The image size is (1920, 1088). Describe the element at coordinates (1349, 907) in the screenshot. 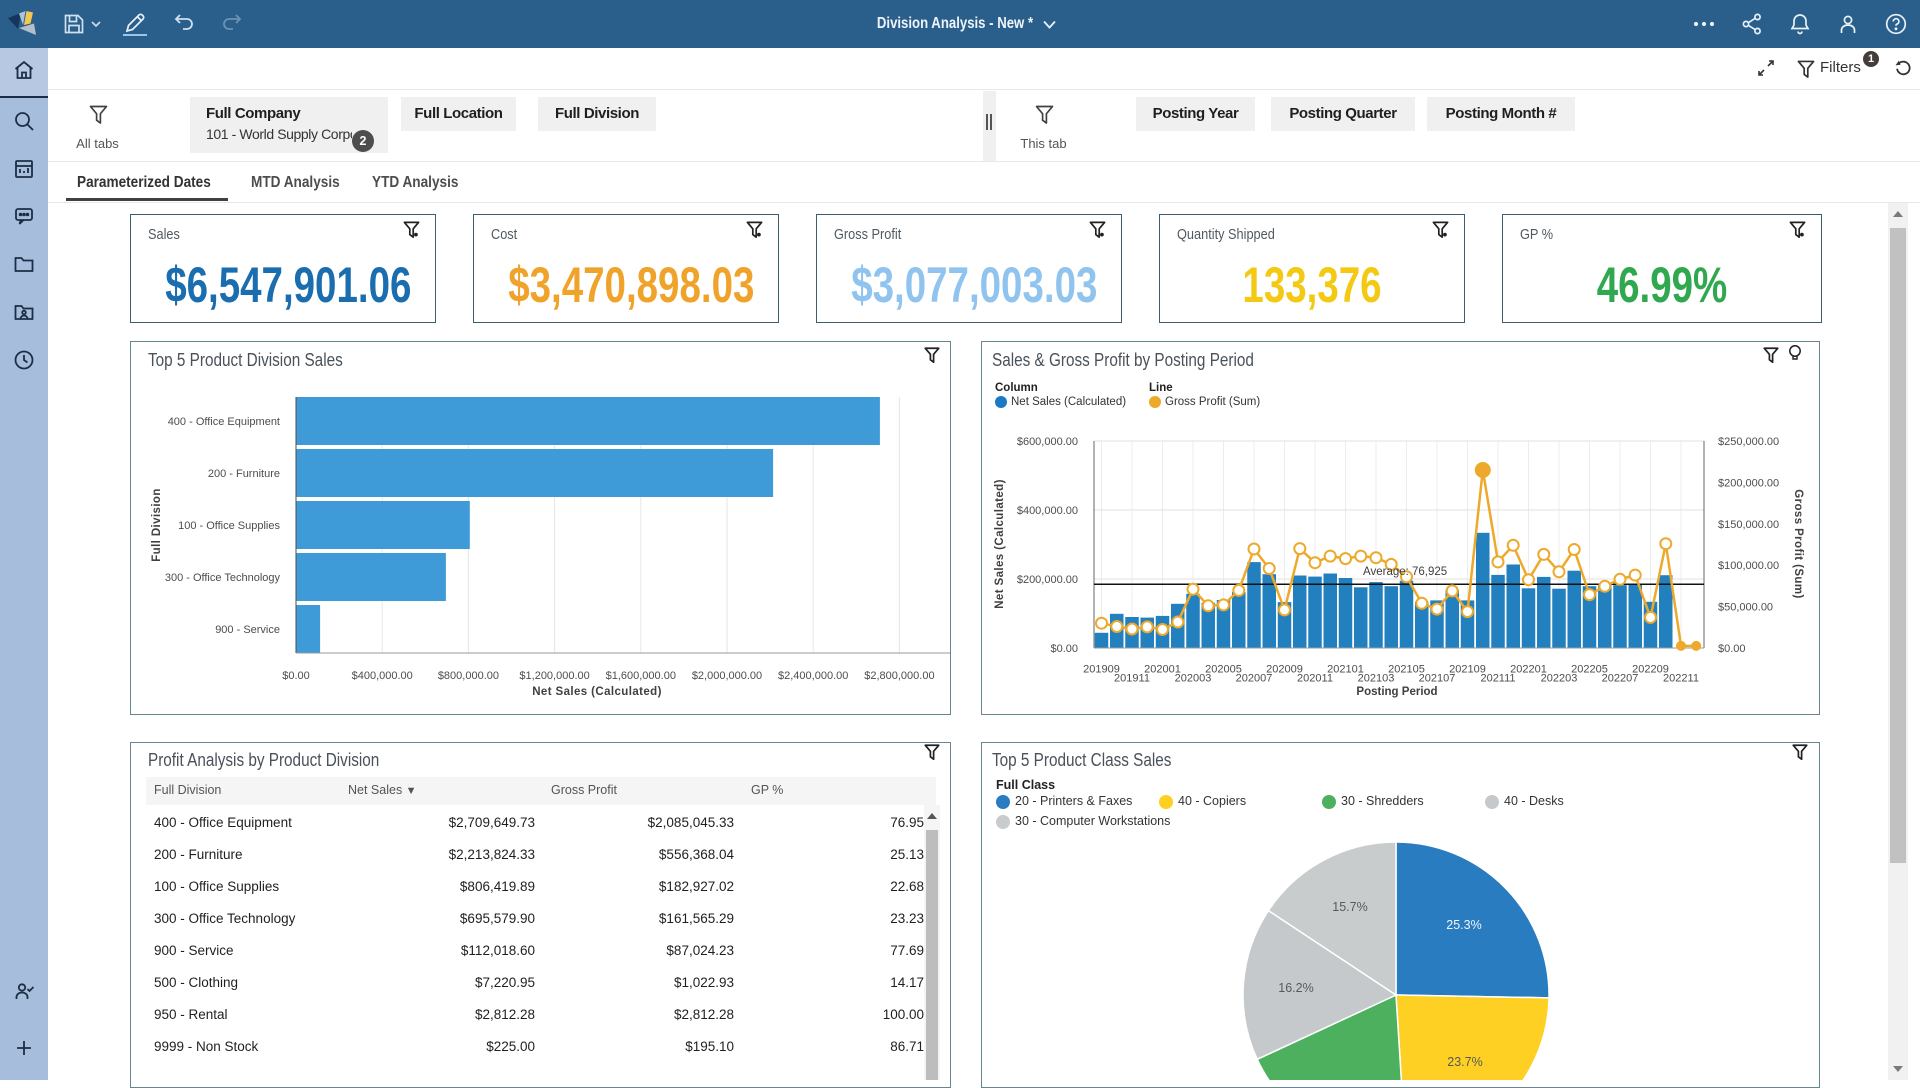

I see `svg-text: 15.7%` at that location.